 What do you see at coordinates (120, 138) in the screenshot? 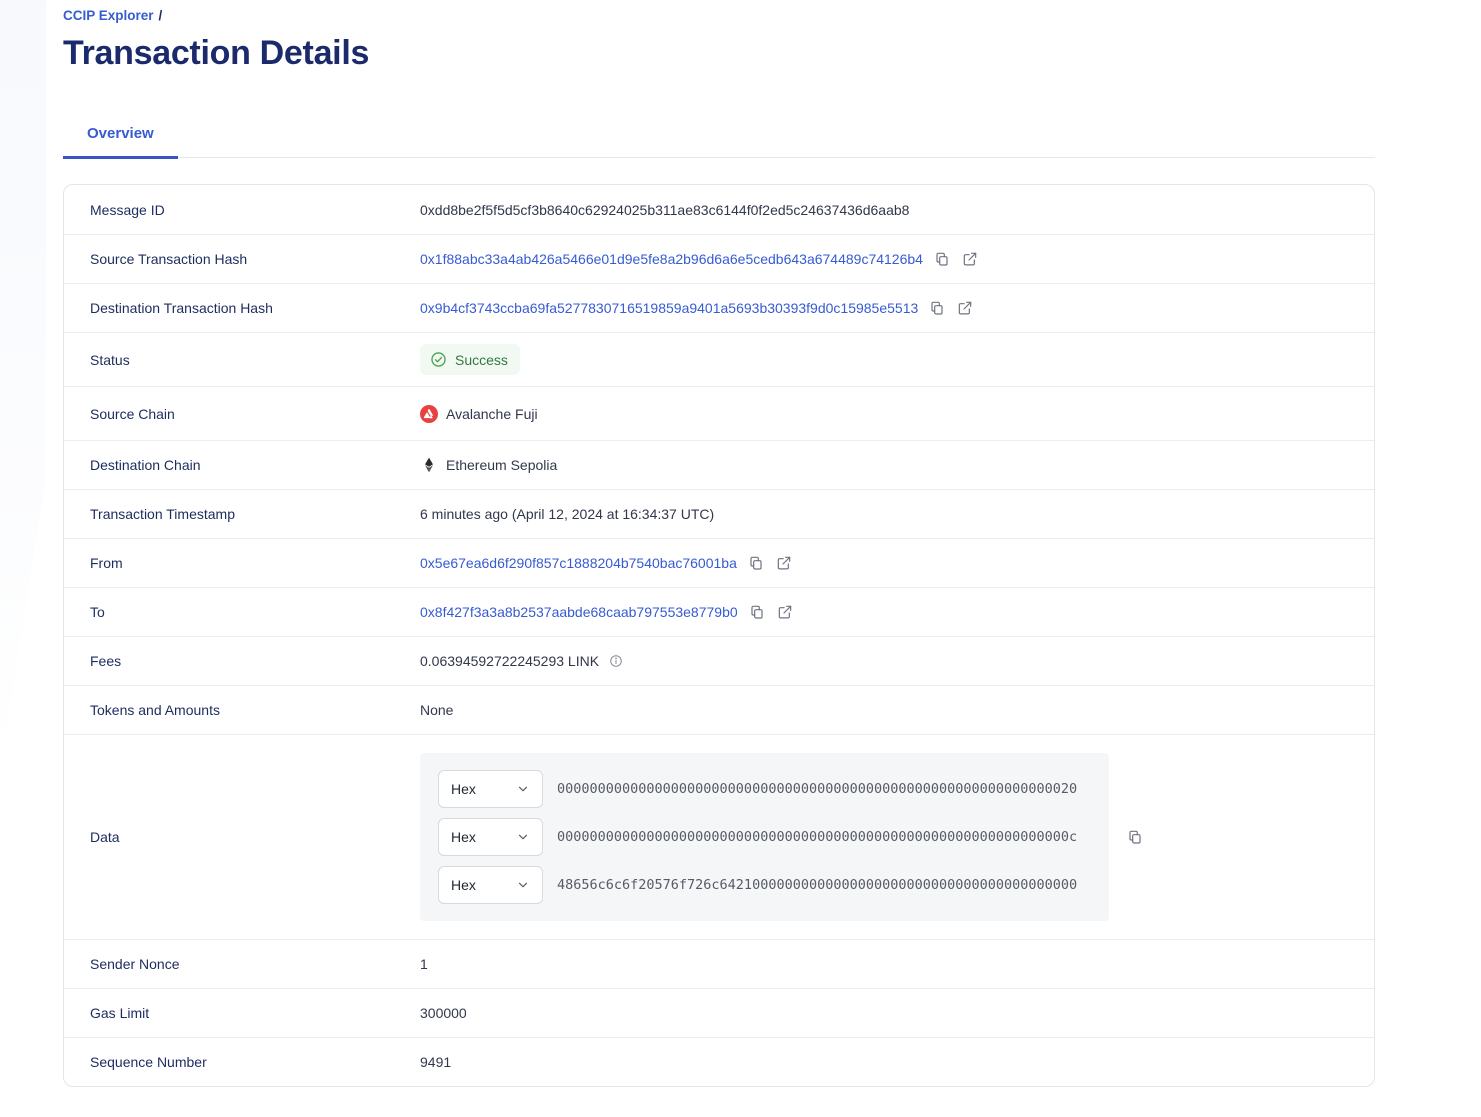
I see `tab-overview: Overview` at bounding box center [120, 138].